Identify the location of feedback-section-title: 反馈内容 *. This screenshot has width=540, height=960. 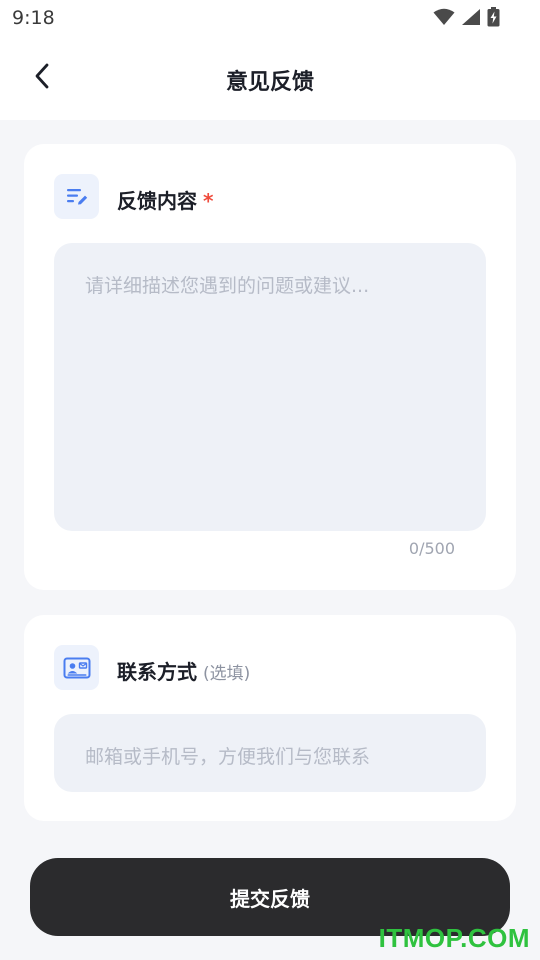
(165, 199).